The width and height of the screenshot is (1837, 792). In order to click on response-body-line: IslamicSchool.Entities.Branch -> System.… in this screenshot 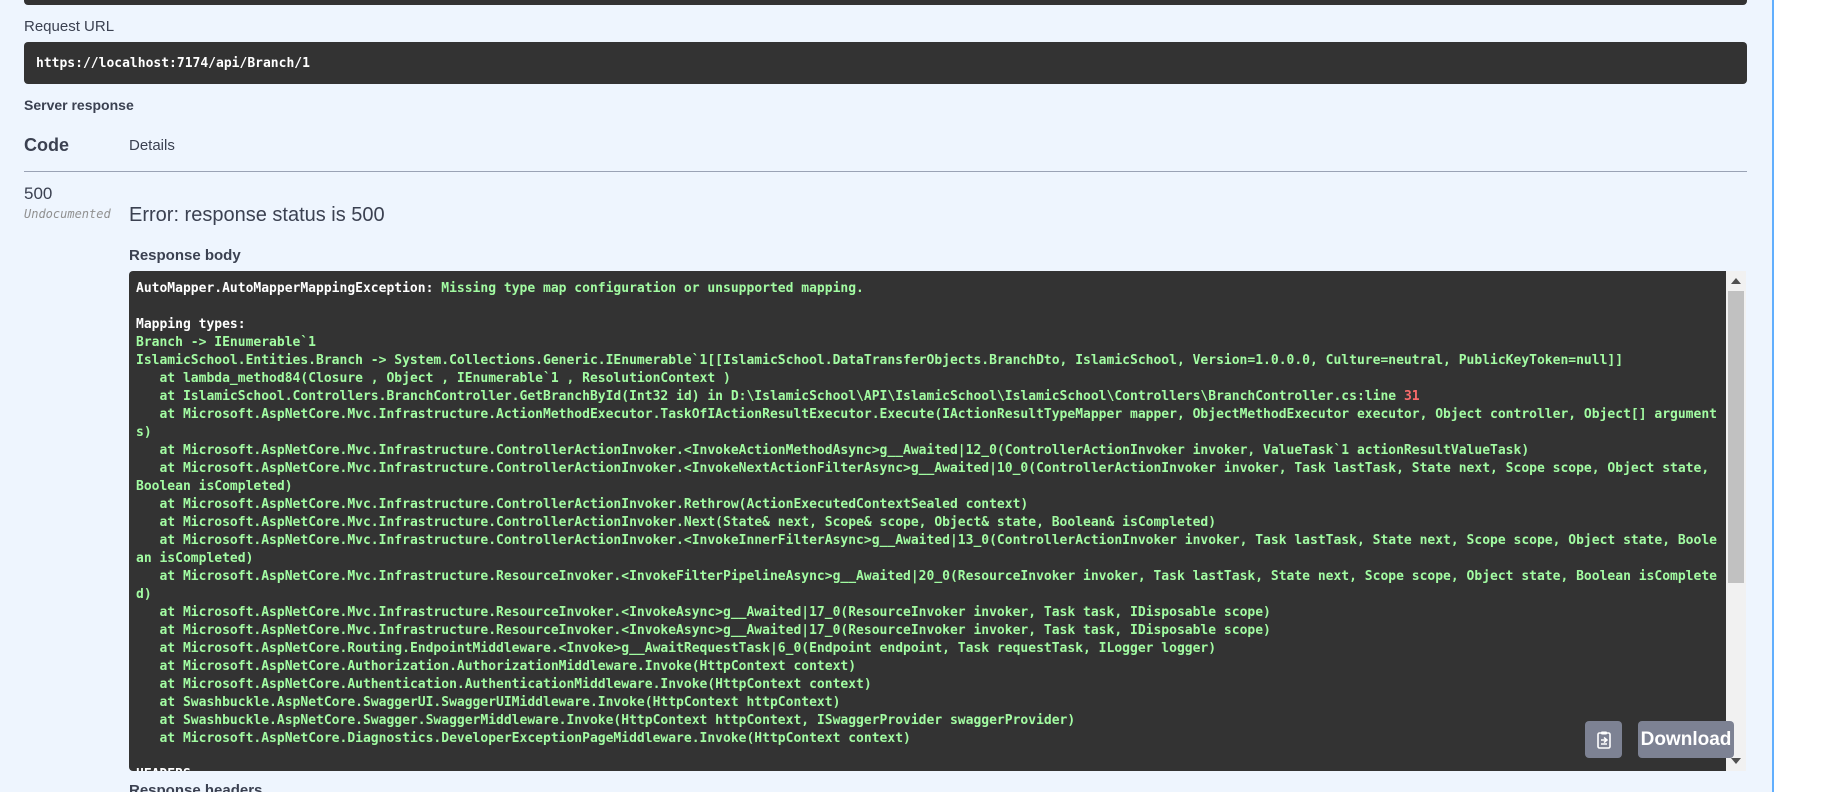, I will do `click(927, 361)`.